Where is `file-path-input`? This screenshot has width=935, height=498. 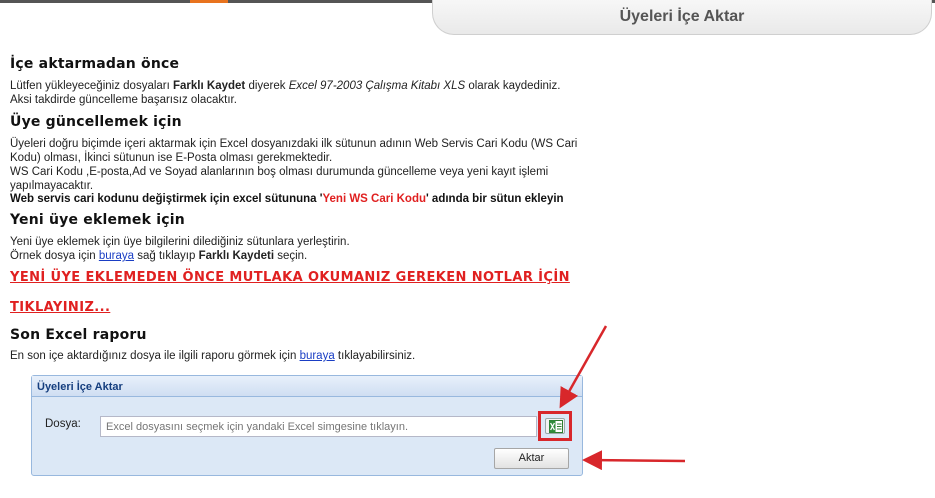
file-path-input is located at coordinates (318, 426).